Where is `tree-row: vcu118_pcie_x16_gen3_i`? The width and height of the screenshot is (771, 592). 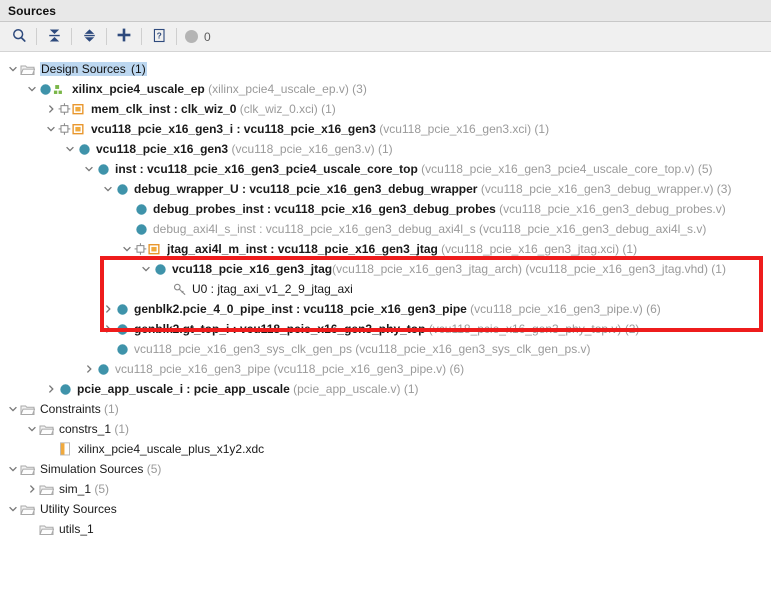
tree-row: vcu118_pcie_x16_gen3_i is located at coordinates (385, 129).